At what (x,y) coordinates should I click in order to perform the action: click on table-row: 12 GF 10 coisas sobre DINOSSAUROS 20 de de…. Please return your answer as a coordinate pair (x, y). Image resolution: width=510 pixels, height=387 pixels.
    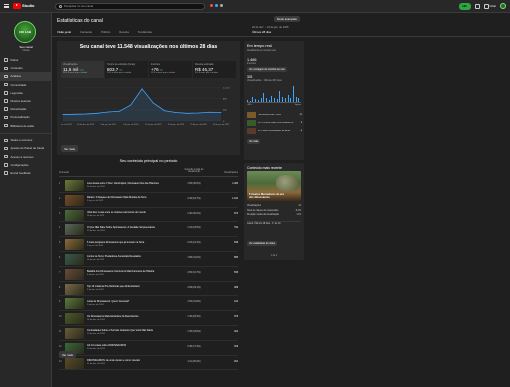
    Looking at the image, I should click on (148, 348).